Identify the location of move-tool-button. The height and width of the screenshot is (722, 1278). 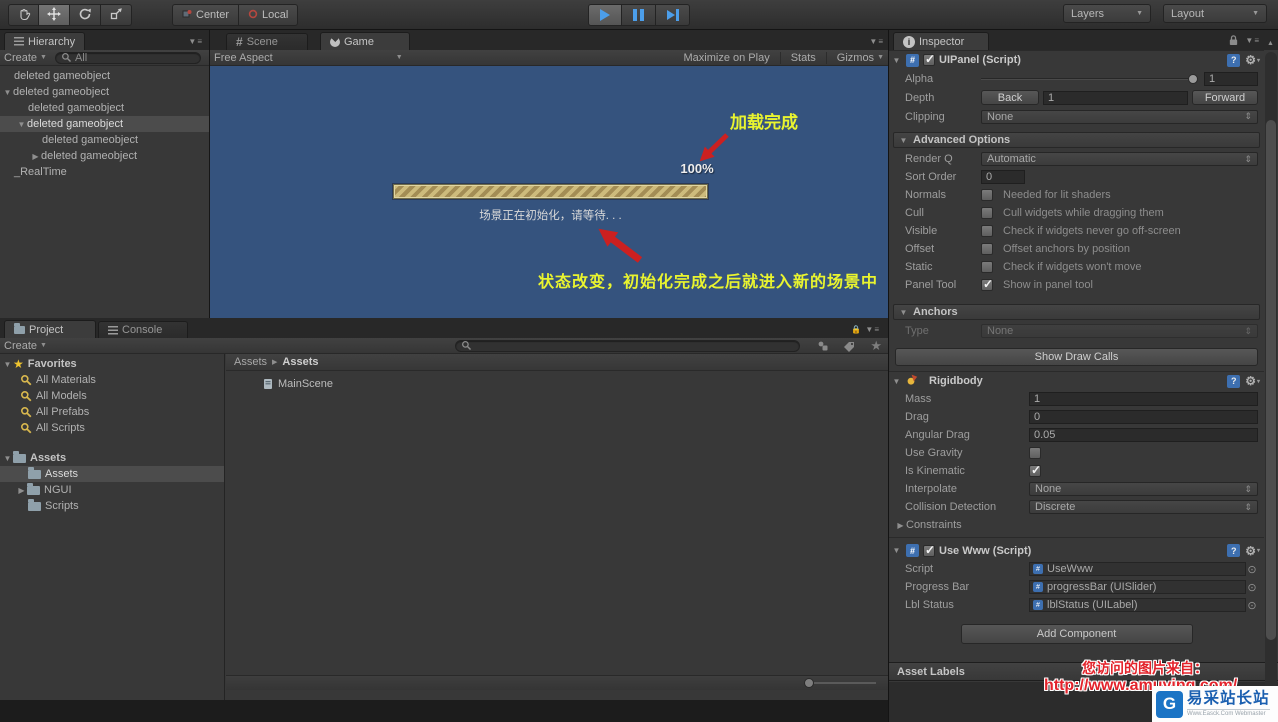
(54, 15).